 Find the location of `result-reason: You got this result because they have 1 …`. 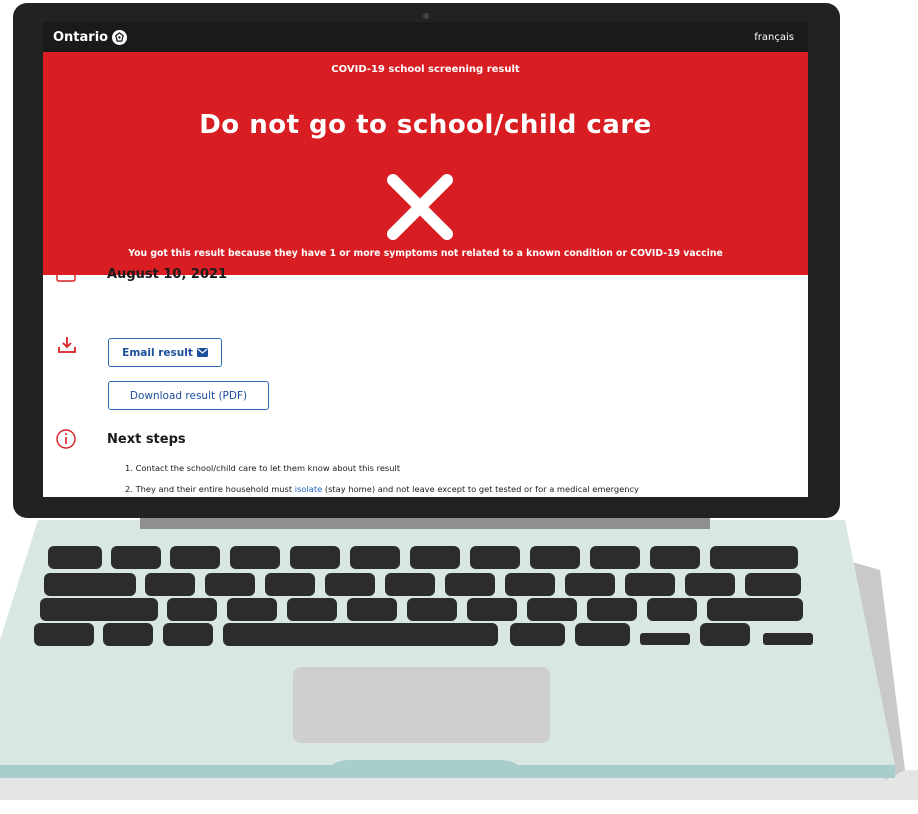

result-reason: You got this result because they have 1 … is located at coordinates (425, 253).